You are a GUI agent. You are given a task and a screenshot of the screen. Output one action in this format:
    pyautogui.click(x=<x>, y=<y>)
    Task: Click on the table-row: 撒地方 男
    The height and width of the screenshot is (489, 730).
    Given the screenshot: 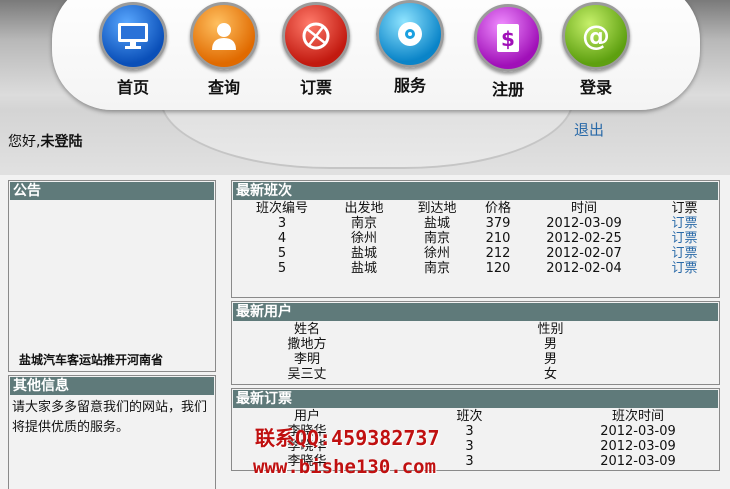 What is the action you would take?
    pyautogui.click(x=475, y=344)
    